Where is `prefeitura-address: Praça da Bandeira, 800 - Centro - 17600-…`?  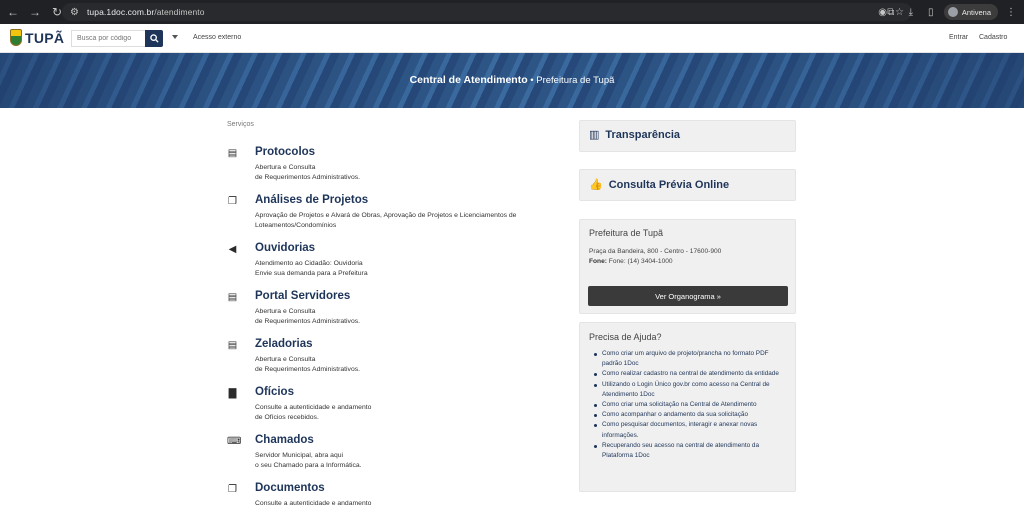
prefeitura-address: Praça da Bandeira, 800 - Centro - 17600-… is located at coordinates (655, 251).